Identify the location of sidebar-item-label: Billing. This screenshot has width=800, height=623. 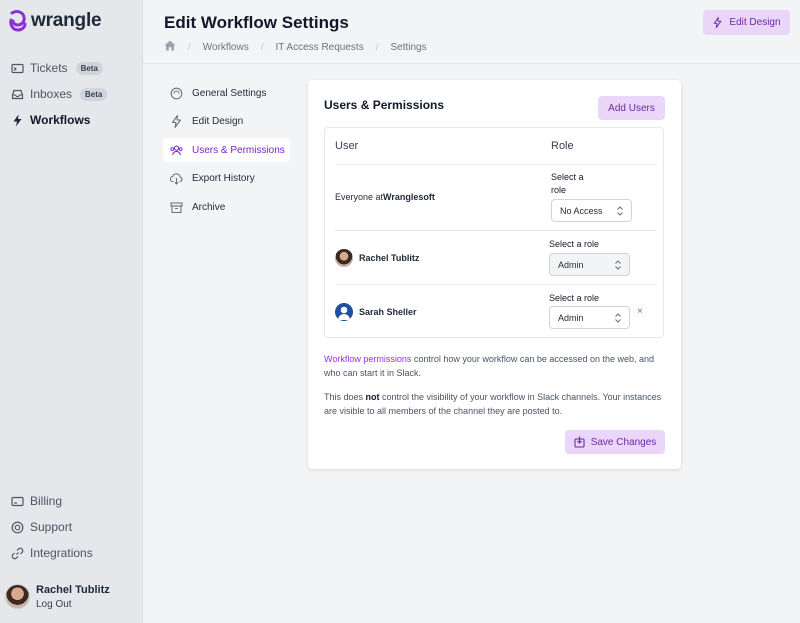
(46, 501).